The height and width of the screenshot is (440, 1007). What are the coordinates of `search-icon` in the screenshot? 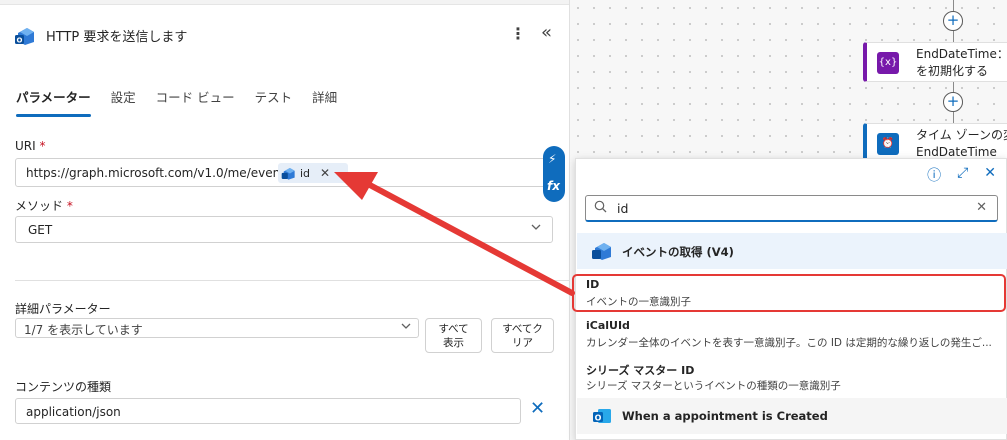 It's located at (600, 208).